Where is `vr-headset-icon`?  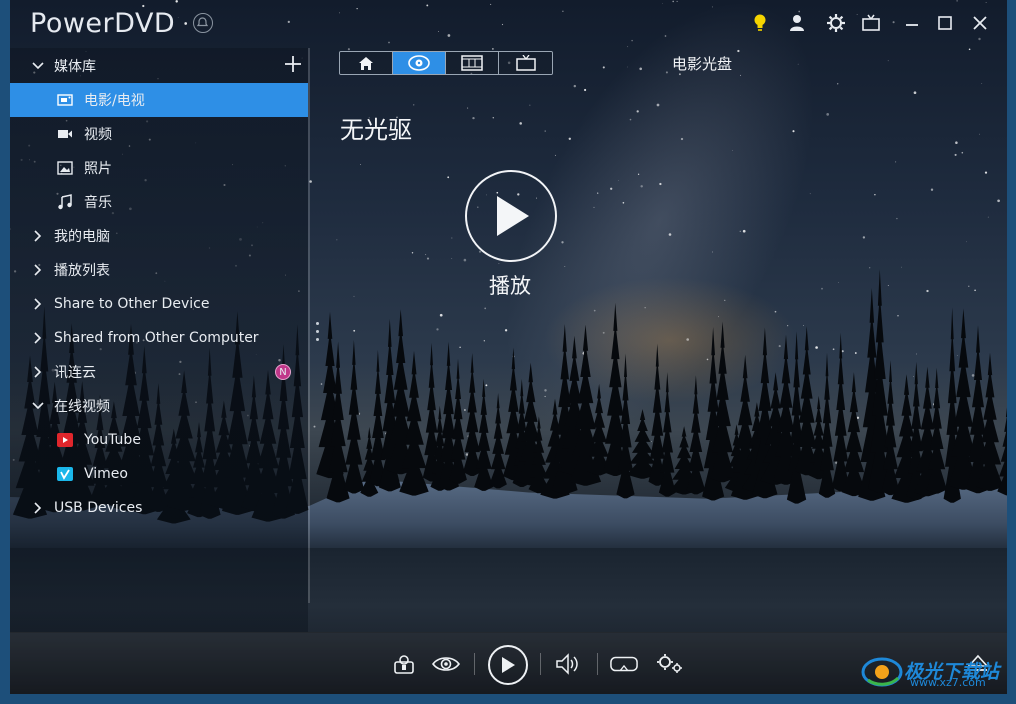
vr-headset-icon is located at coordinates (624, 664).